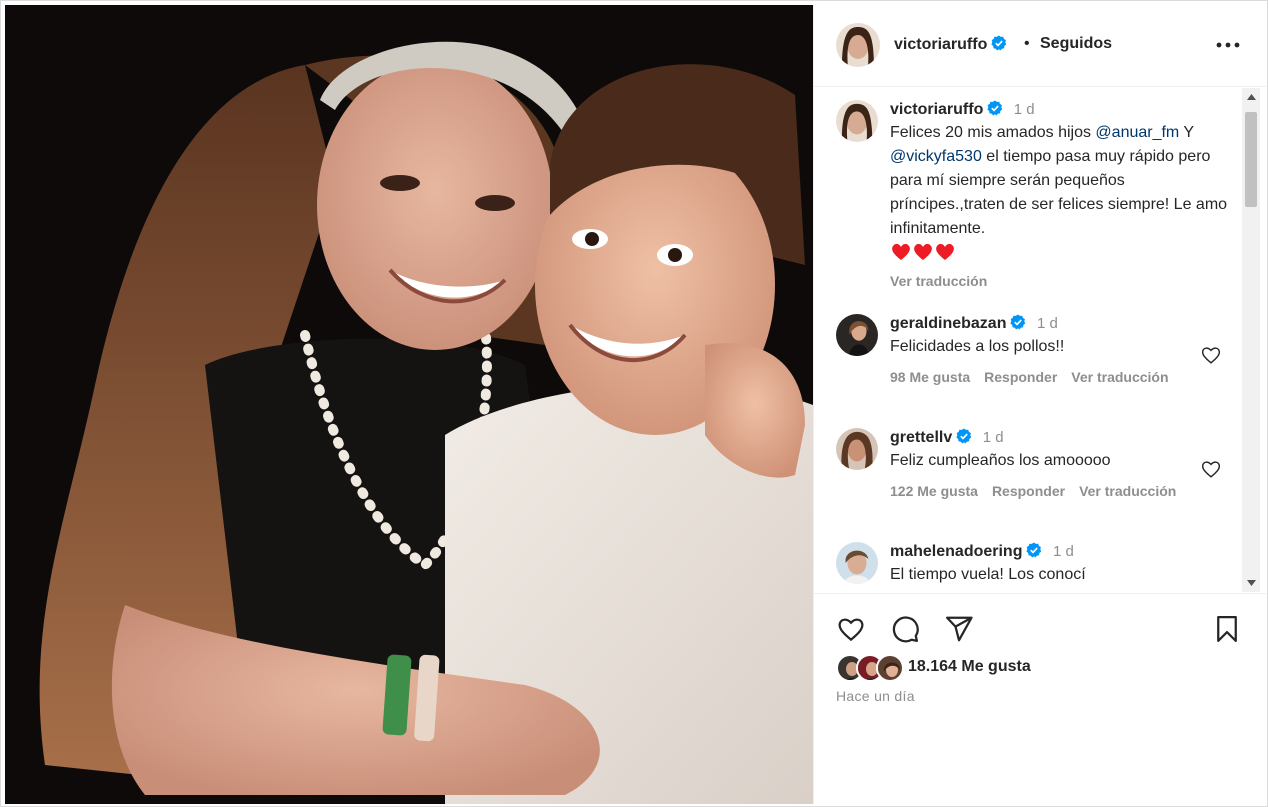  I want to click on more-horizontal-icon, so click(1228, 45).